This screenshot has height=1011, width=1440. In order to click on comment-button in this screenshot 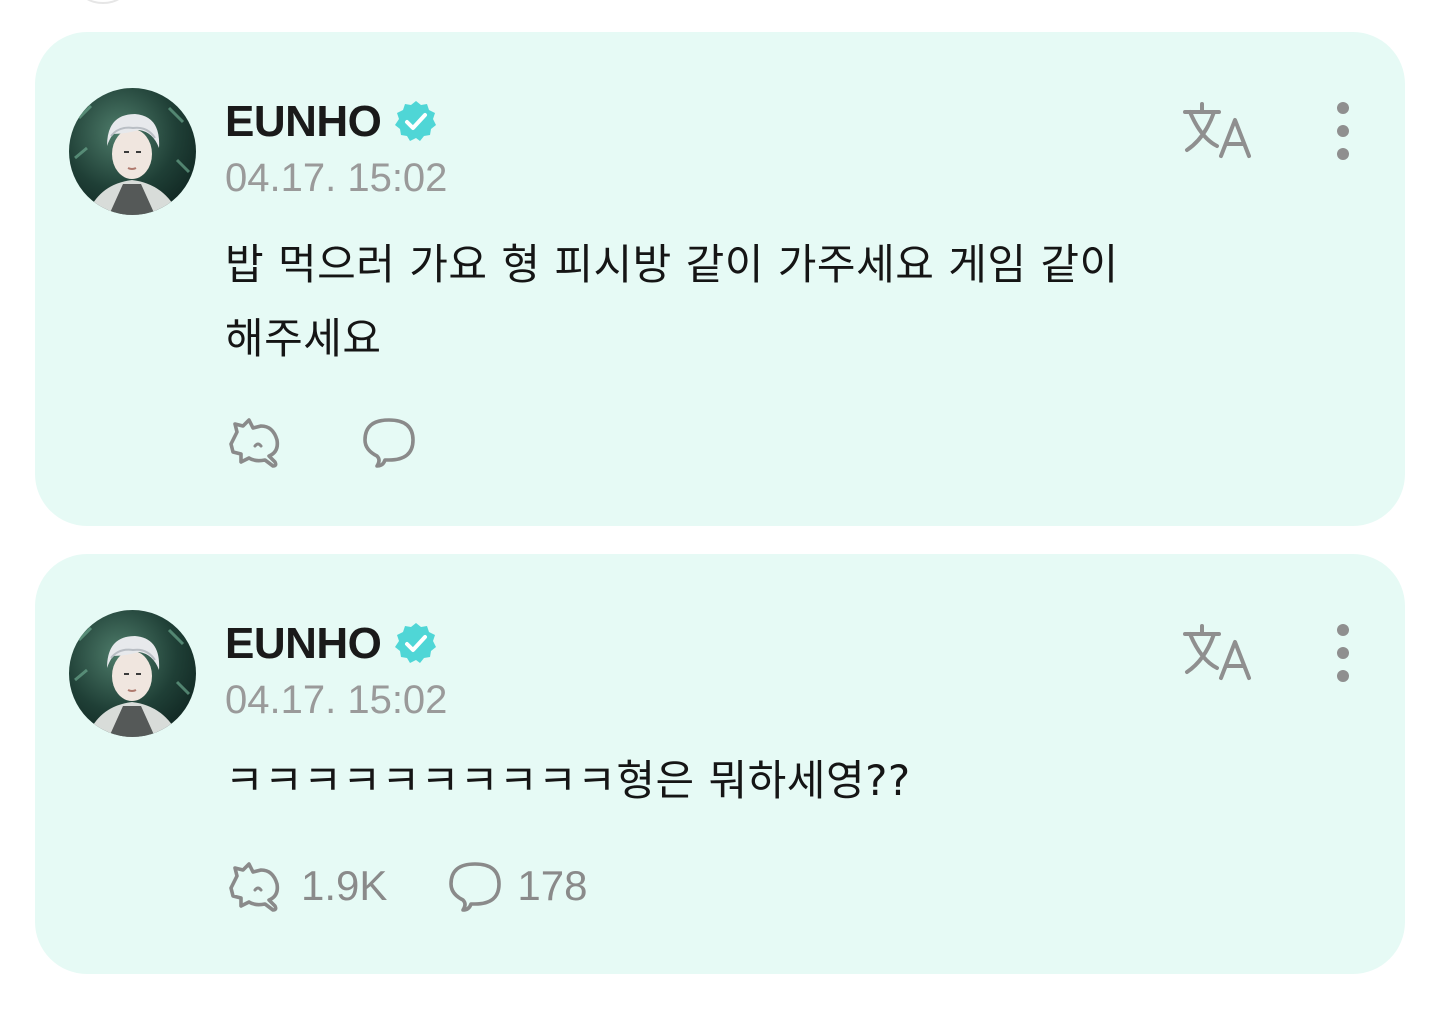, I will do `click(396, 442)`.